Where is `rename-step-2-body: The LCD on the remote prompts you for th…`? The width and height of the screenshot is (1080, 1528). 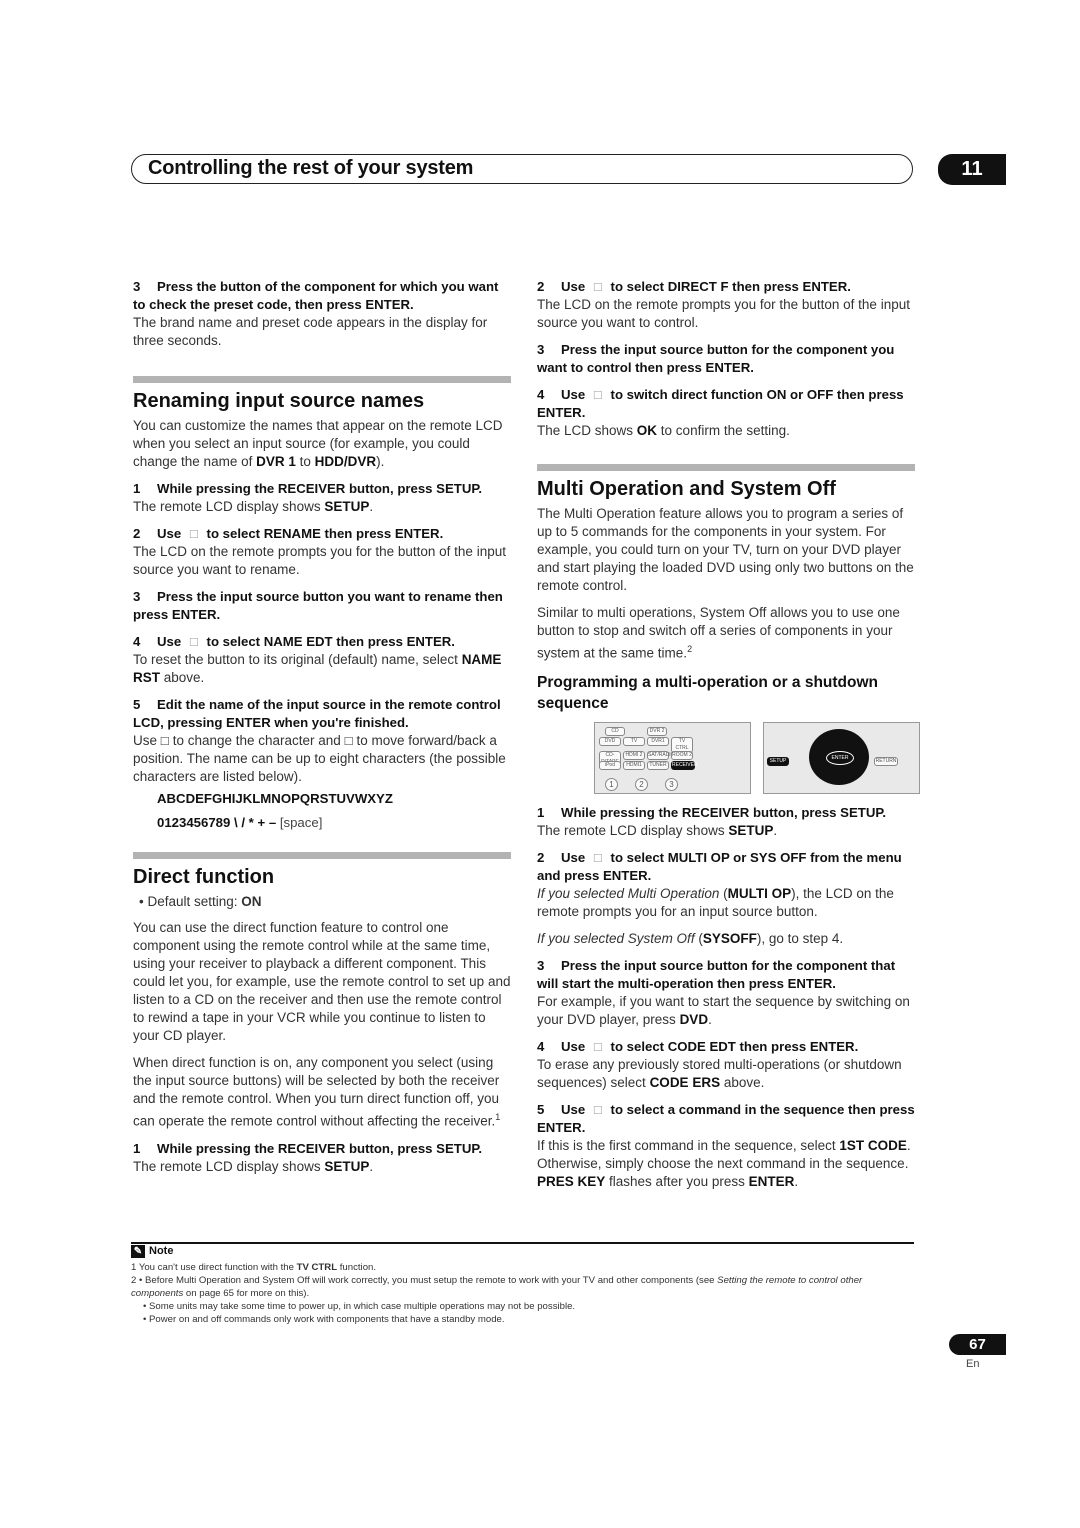
rename-step-2-body: The LCD on the remote prompts you for th… is located at coordinates (319, 560).